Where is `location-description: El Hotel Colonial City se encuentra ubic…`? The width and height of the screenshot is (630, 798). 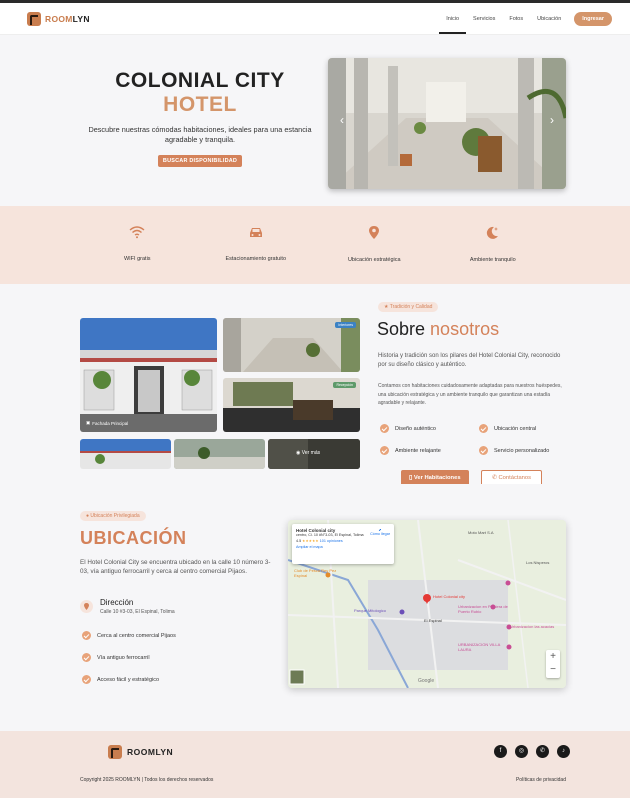
location-description: El Hotel Colonial City se encuentra ubic… is located at coordinates (175, 567).